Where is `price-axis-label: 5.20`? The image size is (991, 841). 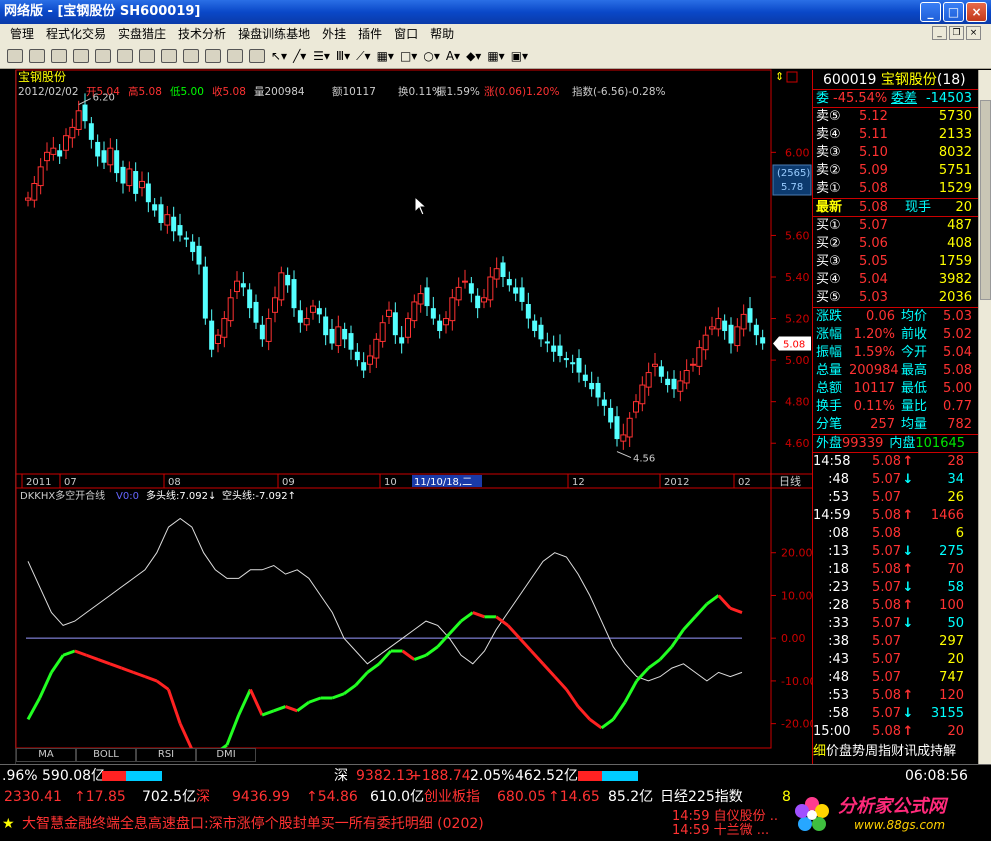
price-axis-label: 5.20 is located at coordinates (797, 319).